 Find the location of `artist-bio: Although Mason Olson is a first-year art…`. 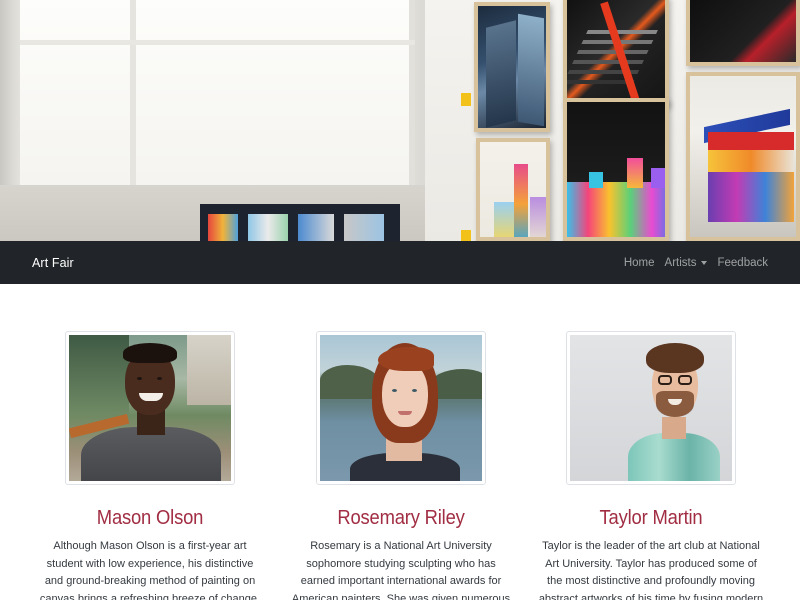

artist-bio: Although Mason Olson is a first-year art… is located at coordinates (150, 570).